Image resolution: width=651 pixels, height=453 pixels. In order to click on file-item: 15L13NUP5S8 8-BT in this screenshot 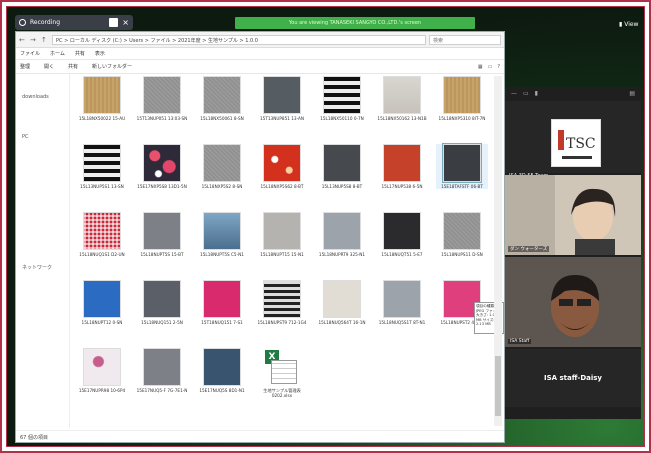, I will do `click(342, 166)`.